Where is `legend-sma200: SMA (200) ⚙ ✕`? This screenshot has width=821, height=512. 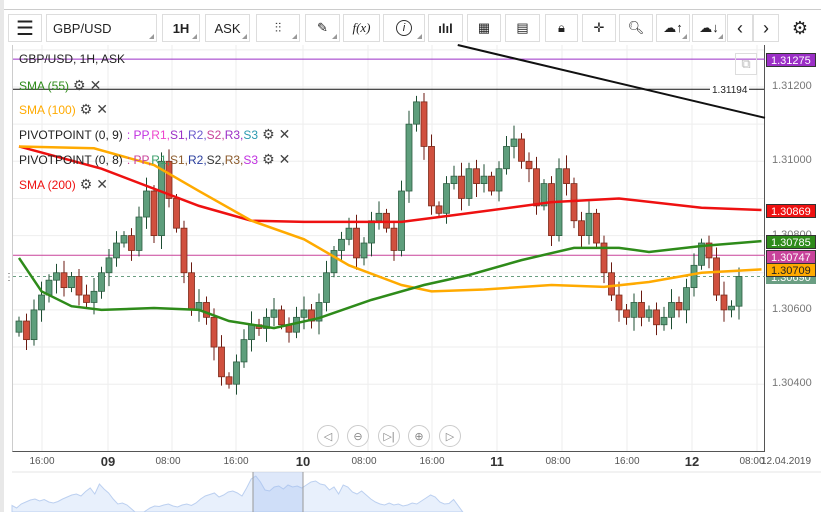 legend-sma200: SMA (200) ⚙ ✕ is located at coordinates (63, 184).